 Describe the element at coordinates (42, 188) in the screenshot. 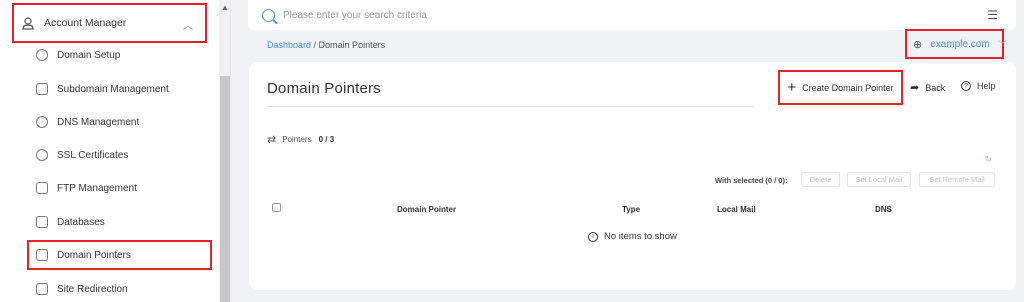

I see `ftp-icon` at that location.